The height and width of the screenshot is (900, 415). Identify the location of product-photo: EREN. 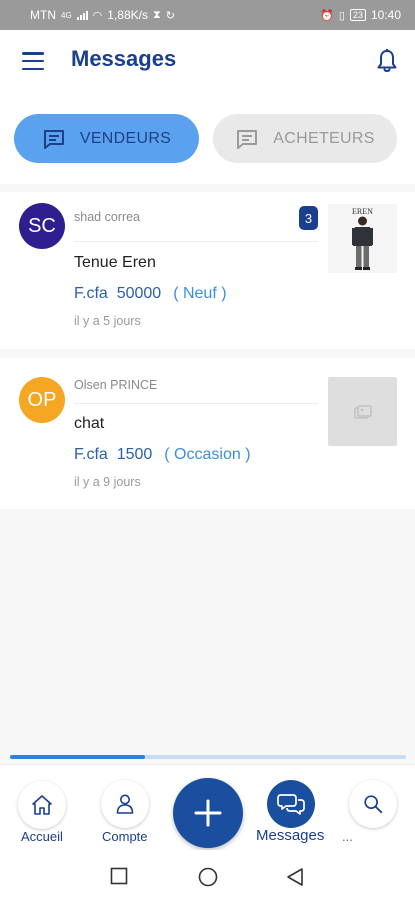
(362, 238).